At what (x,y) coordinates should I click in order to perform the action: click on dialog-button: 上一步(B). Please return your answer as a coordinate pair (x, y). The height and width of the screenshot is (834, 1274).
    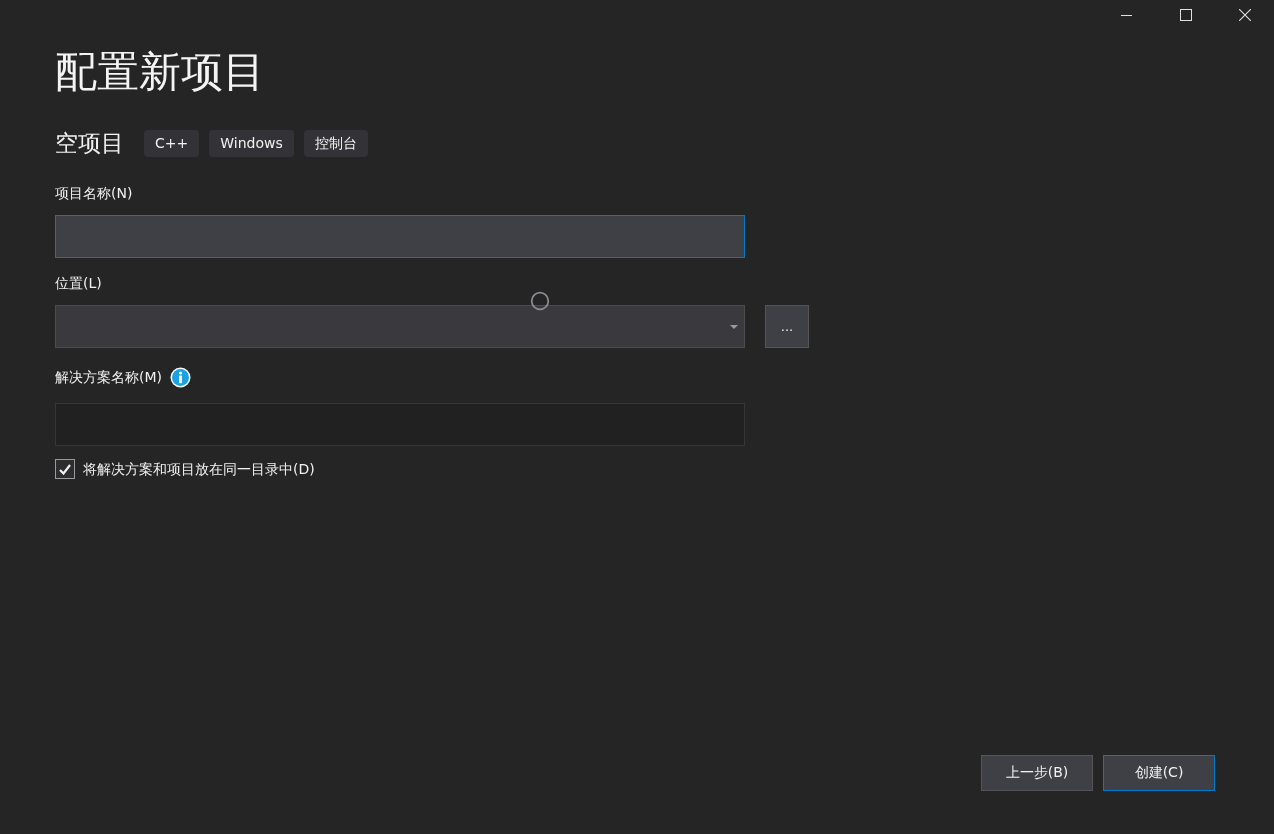
    Looking at the image, I should click on (1037, 773).